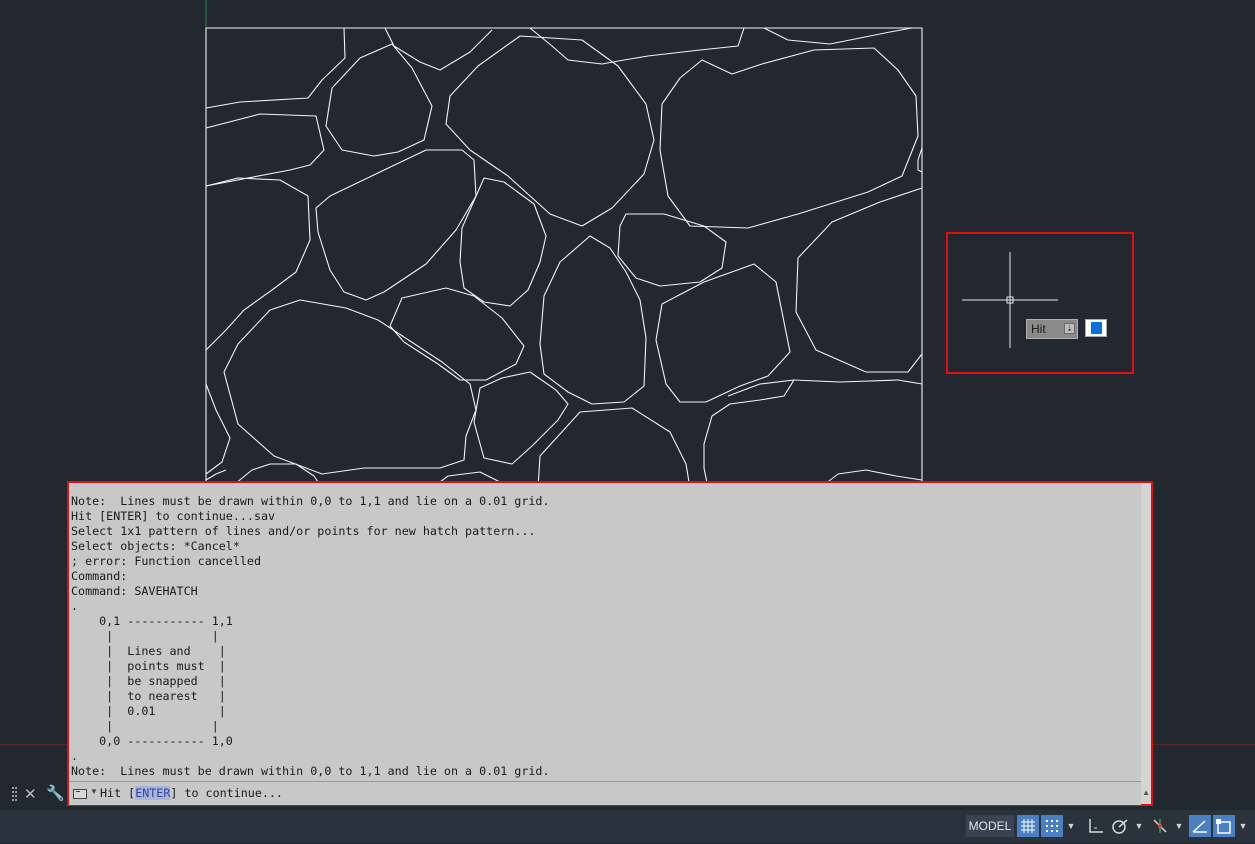  Describe the element at coordinates (148, 711) in the screenshot. I see `command-history-line: | 0.01 |` at that location.